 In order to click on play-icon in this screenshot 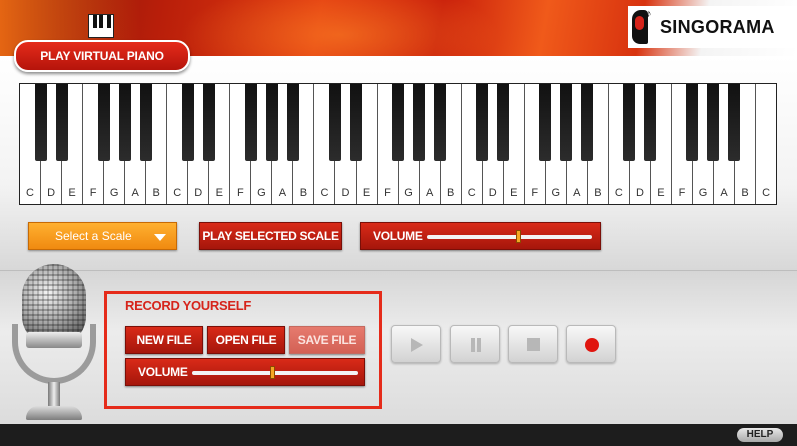, I will do `click(417, 345)`.